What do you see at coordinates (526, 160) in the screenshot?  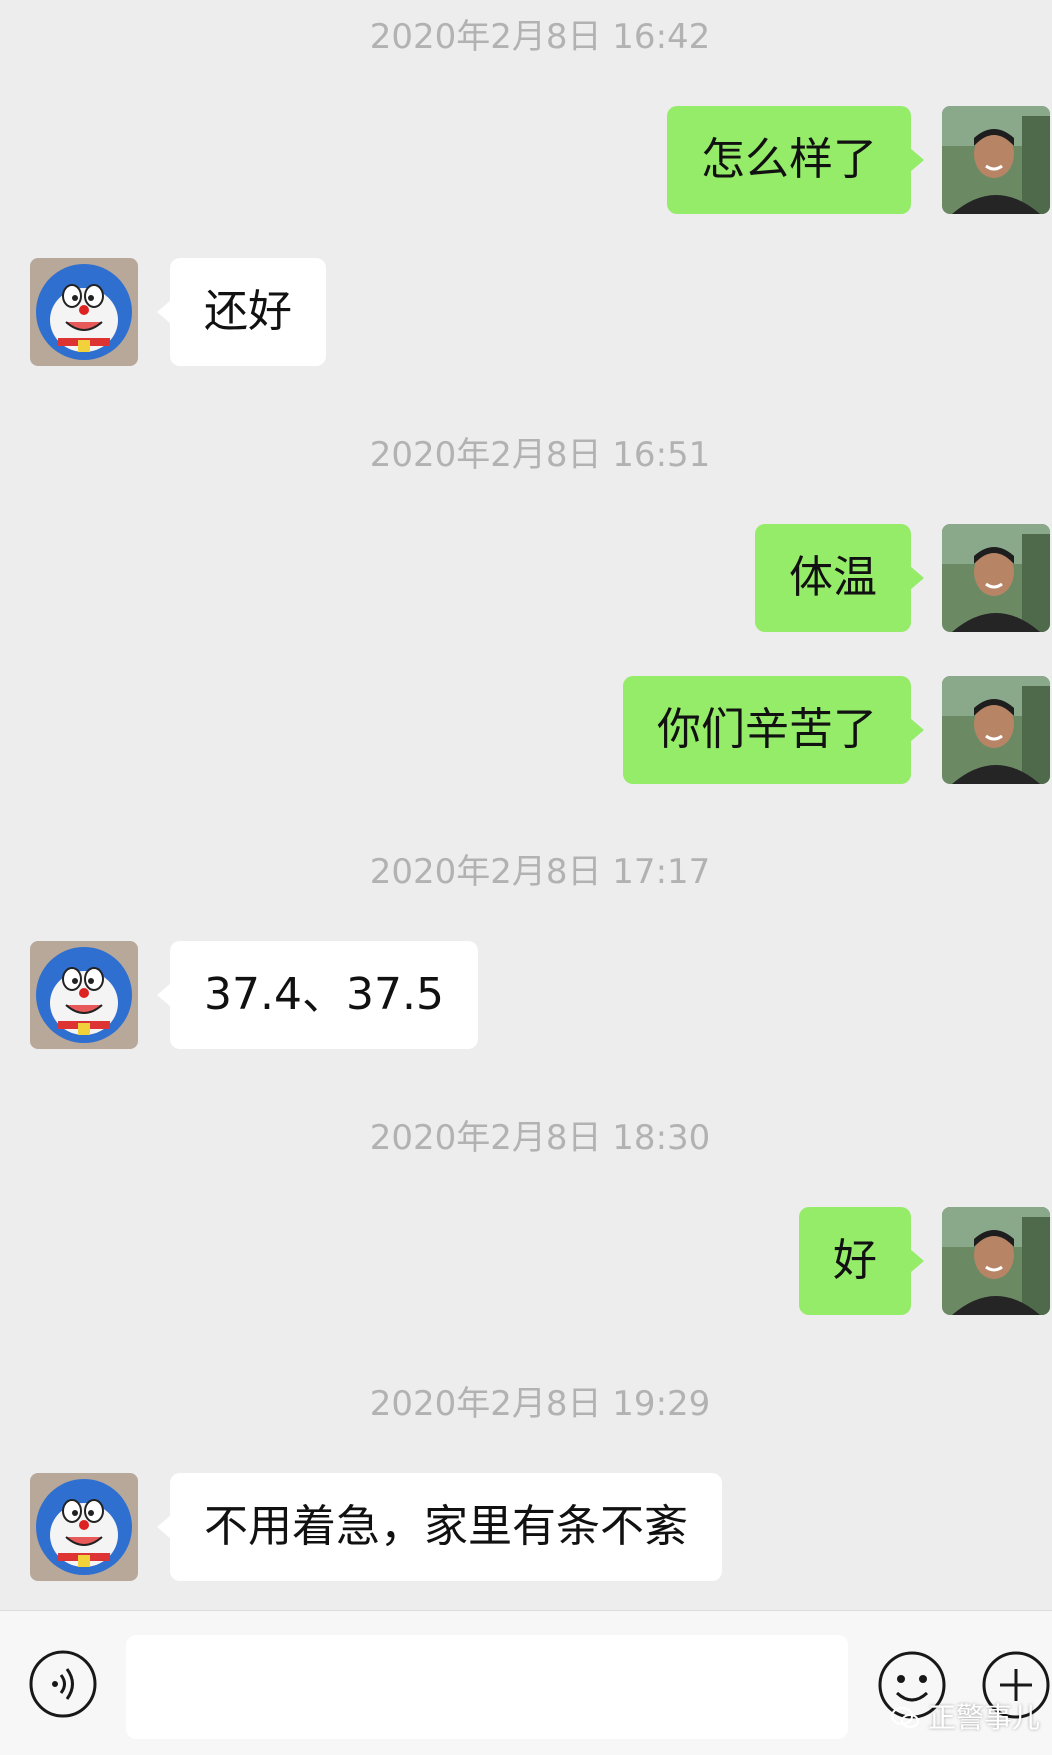 I see `message-outgoing: 怎么样了` at bounding box center [526, 160].